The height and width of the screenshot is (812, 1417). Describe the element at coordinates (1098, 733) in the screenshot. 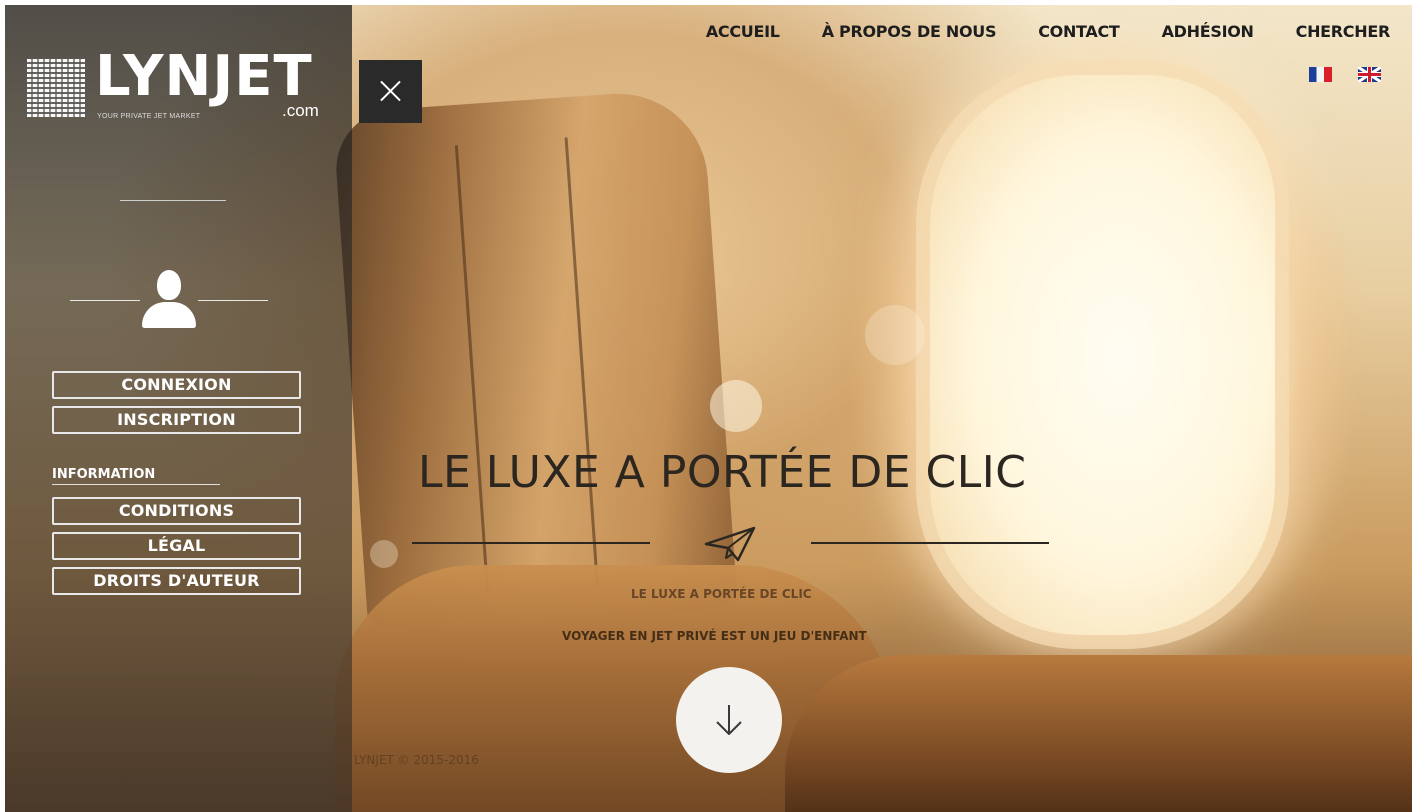

I see `seat-armrest` at that location.